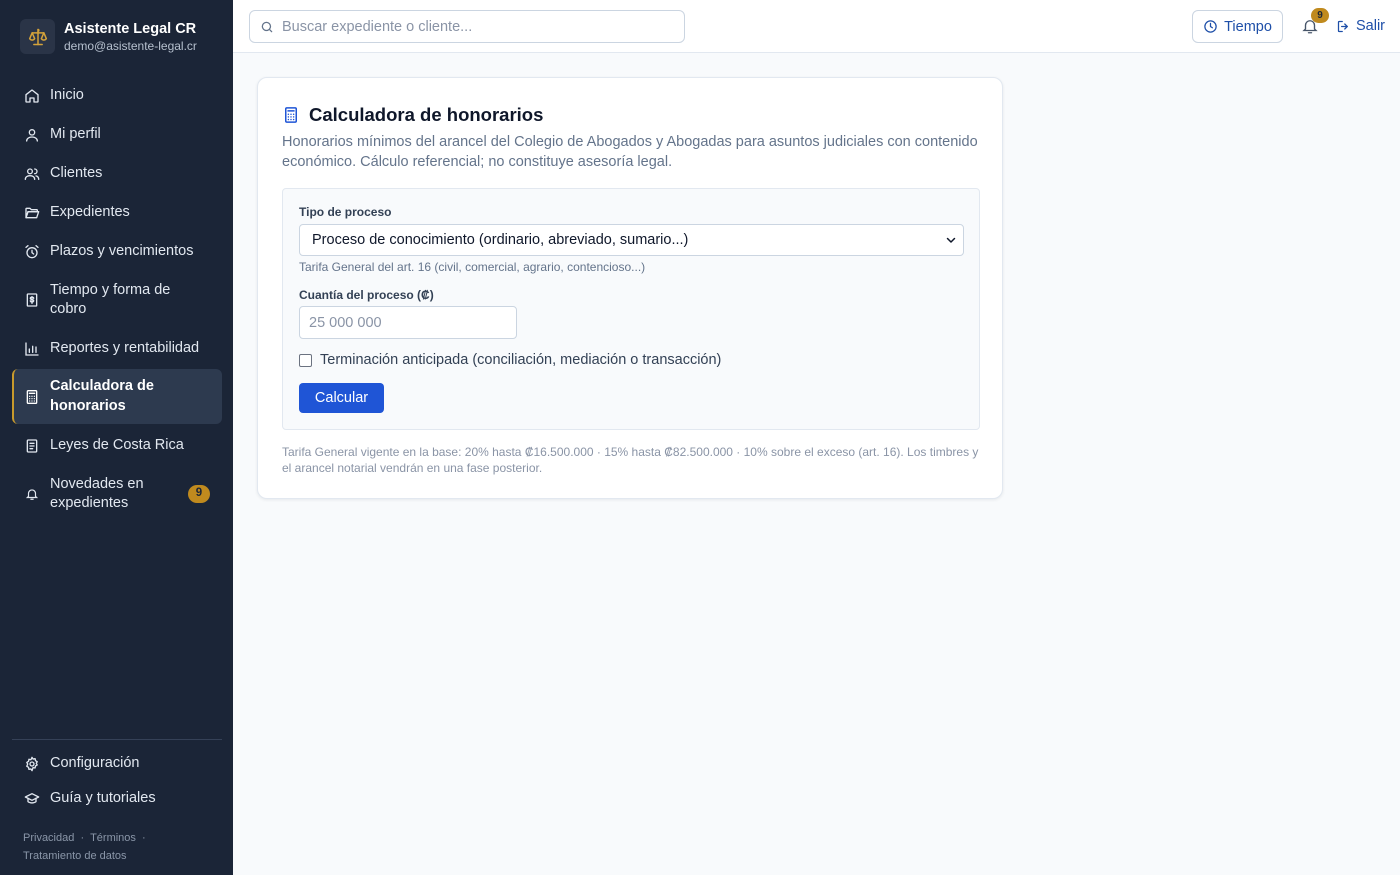 This screenshot has height=875, width=1400. I want to click on early-termination-checkbox, so click(305, 360).